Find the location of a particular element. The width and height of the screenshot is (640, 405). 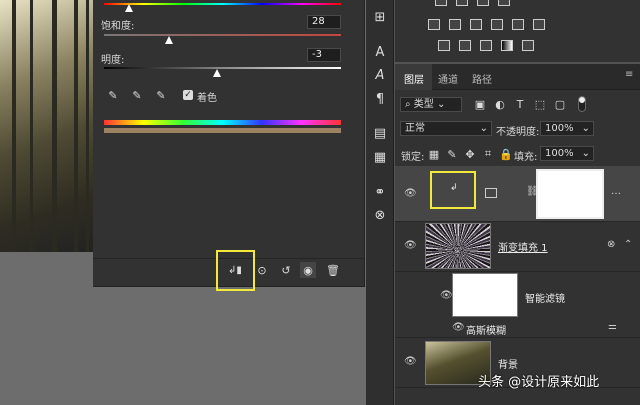

lightness-label: 明度: is located at coordinates (113, 60).